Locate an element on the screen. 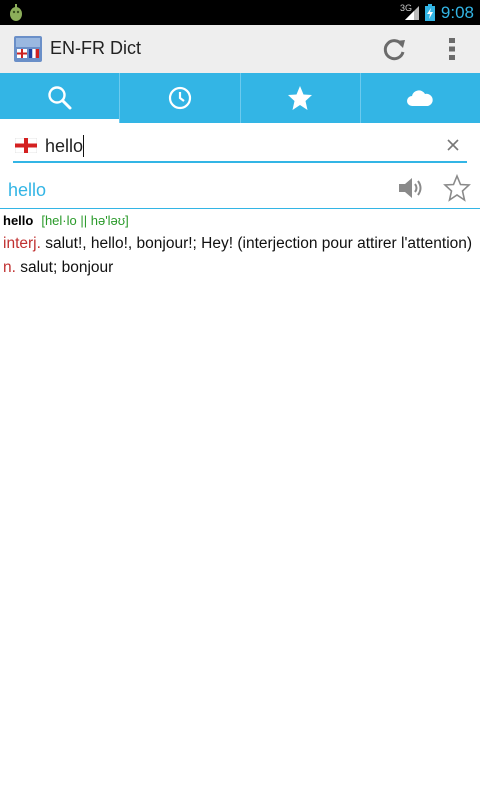 The height and width of the screenshot is (800, 480). tab-favorites is located at coordinates (301, 98).